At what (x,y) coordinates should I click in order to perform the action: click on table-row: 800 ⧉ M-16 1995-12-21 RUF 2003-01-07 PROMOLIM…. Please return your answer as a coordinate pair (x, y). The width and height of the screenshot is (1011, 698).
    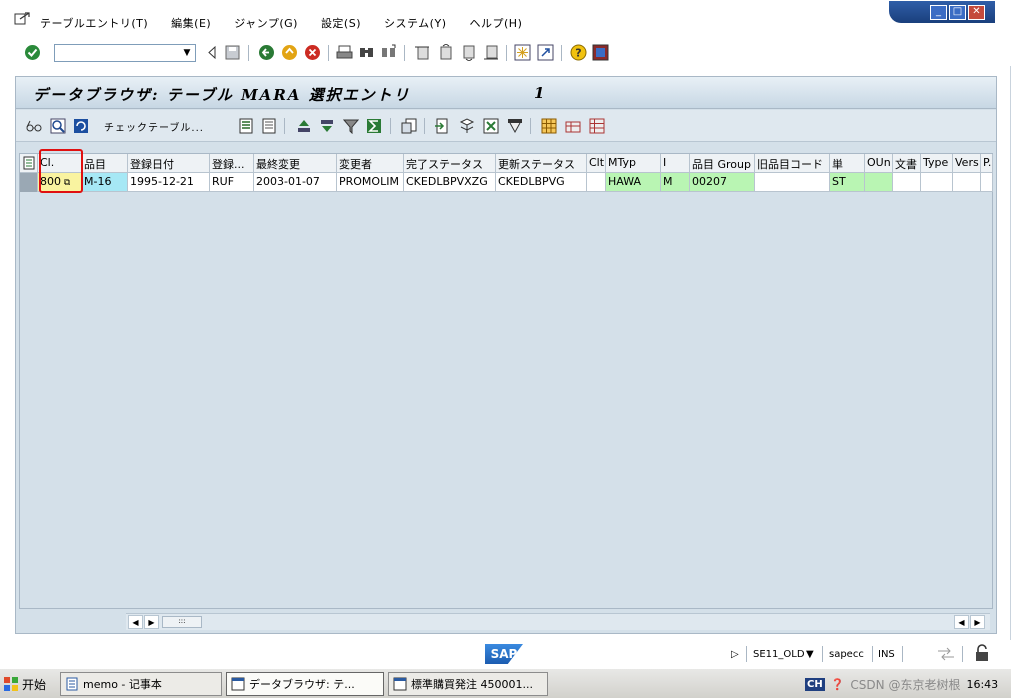
    Looking at the image, I should click on (515, 182).